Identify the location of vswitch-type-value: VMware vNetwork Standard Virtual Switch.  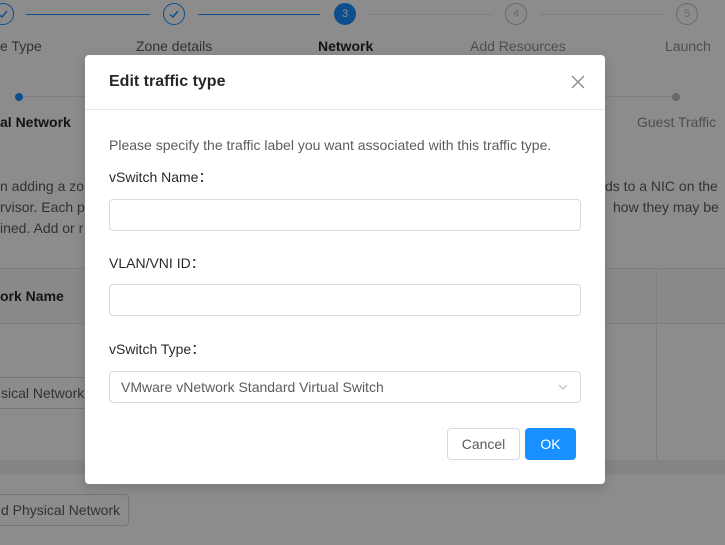
(252, 387).